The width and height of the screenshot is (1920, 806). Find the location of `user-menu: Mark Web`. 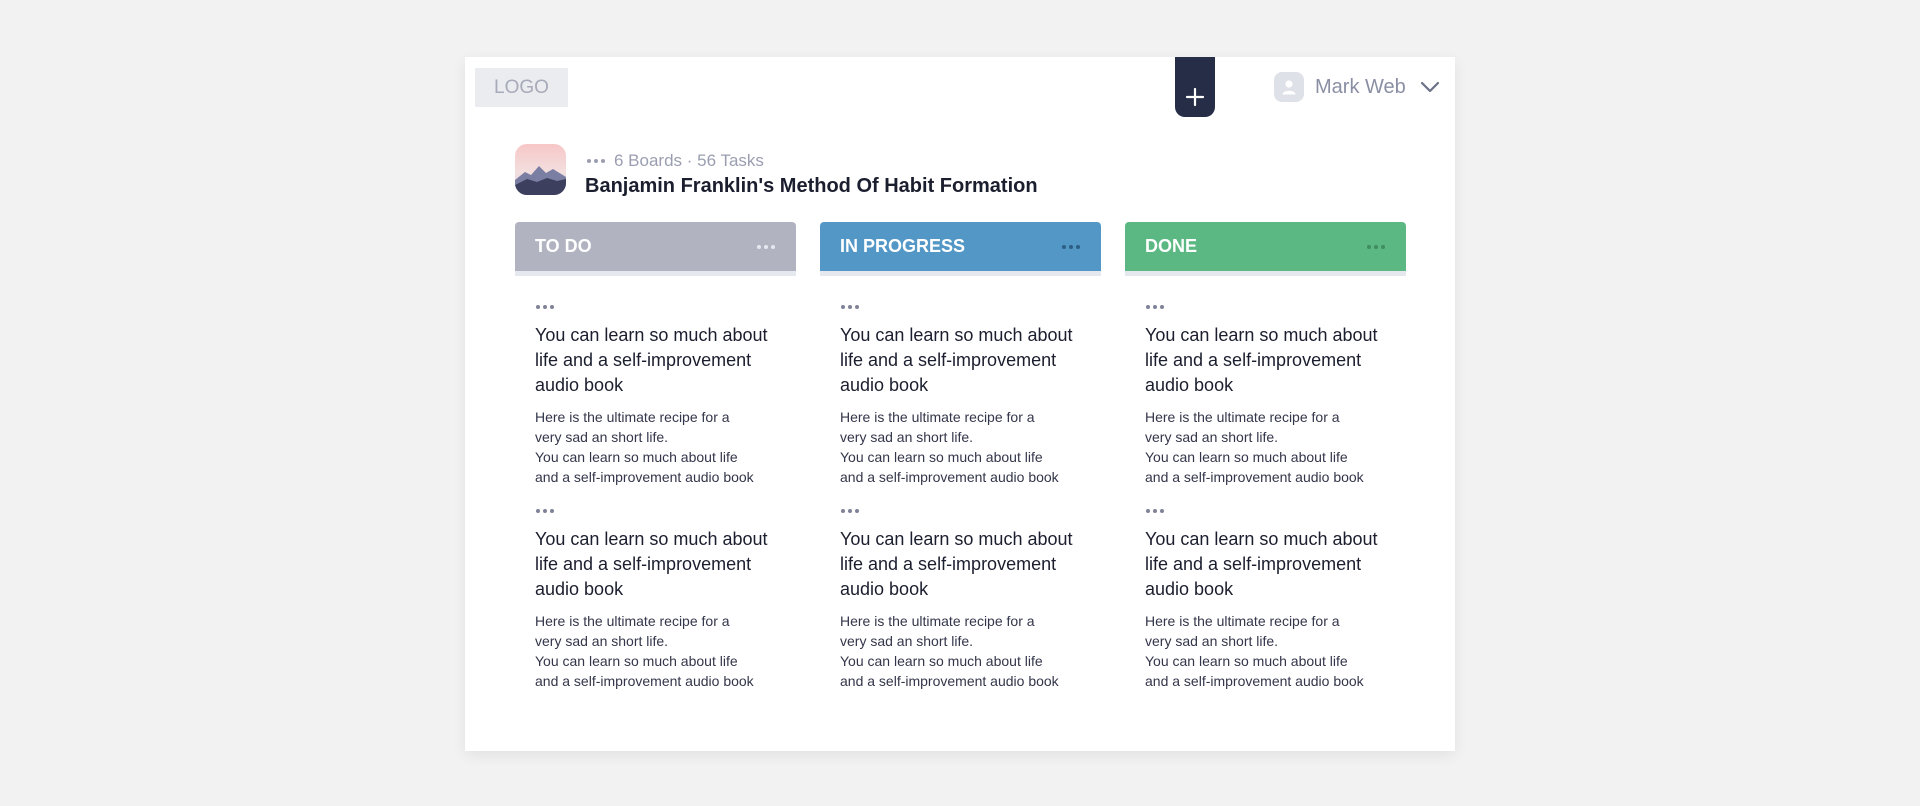

user-menu: Mark Web is located at coordinates (1357, 87).